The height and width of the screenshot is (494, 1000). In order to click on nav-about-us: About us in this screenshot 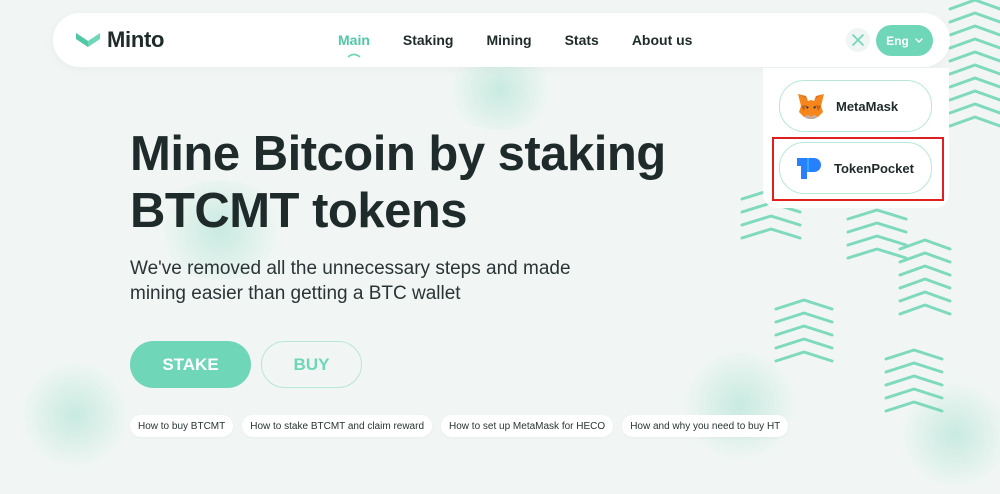, I will do `click(662, 40)`.